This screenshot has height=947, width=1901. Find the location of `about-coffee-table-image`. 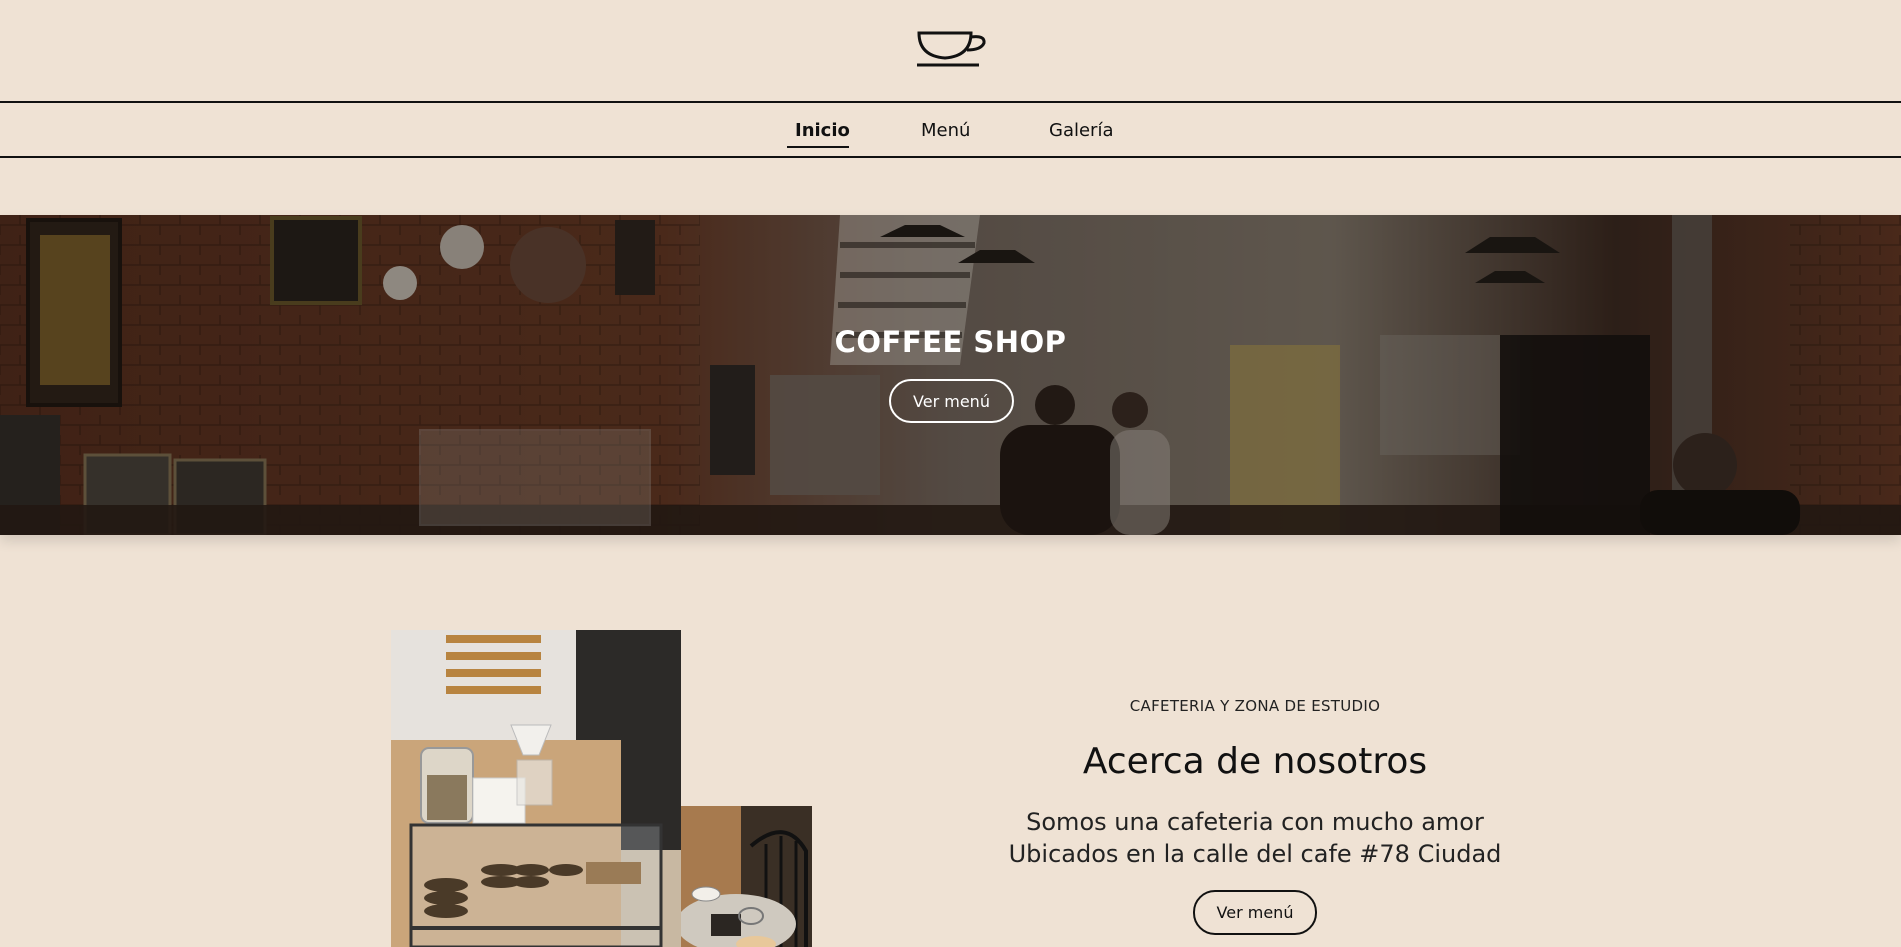

about-coffee-table-image is located at coordinates (746, 876).